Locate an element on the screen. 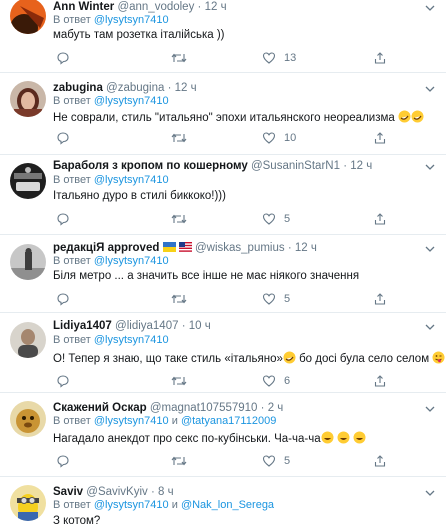  author-handle: @zabugina is located at coordinates (135, 88).